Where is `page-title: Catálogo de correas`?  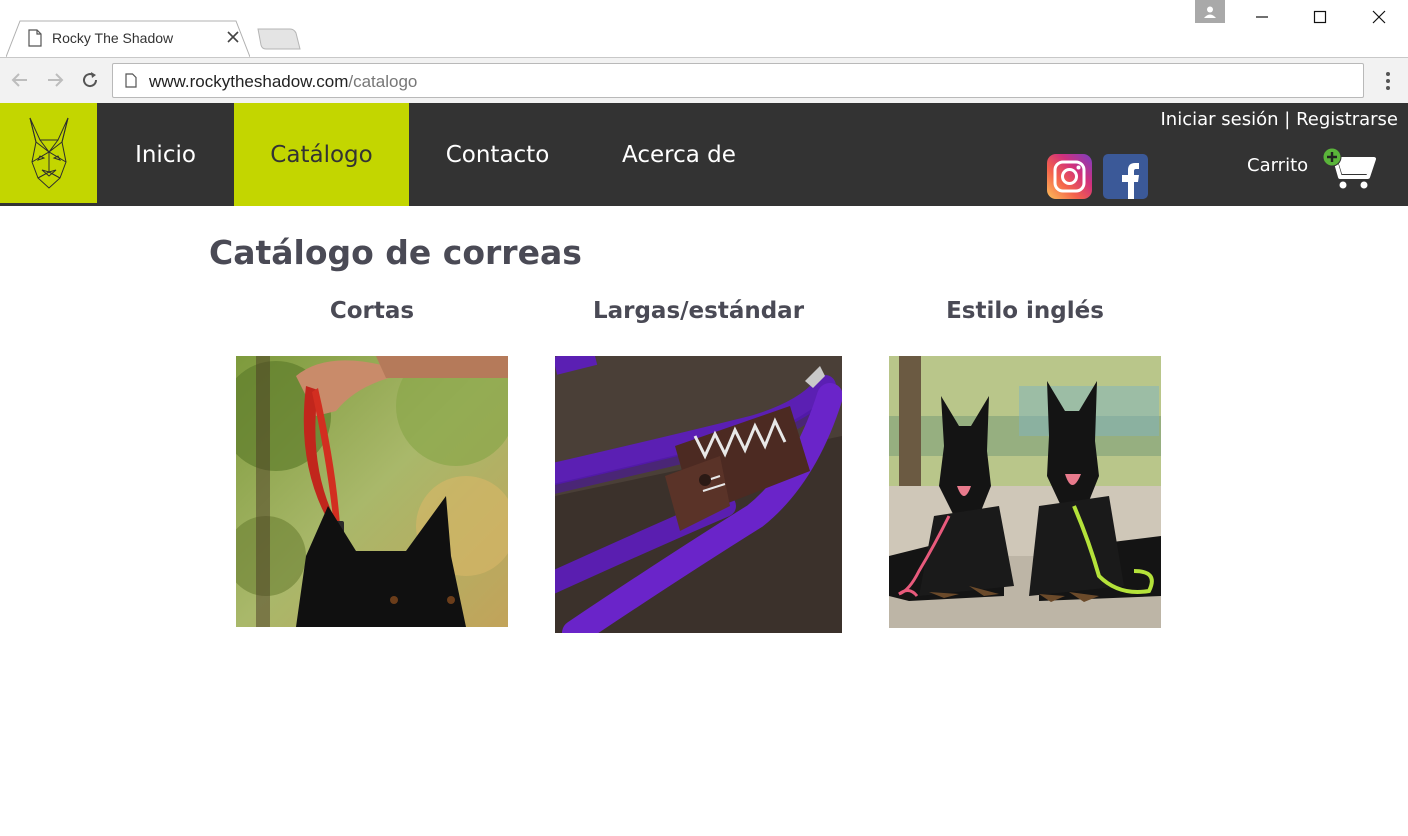
page-title: Catálogo de correas is located at coordinates (395, 252).